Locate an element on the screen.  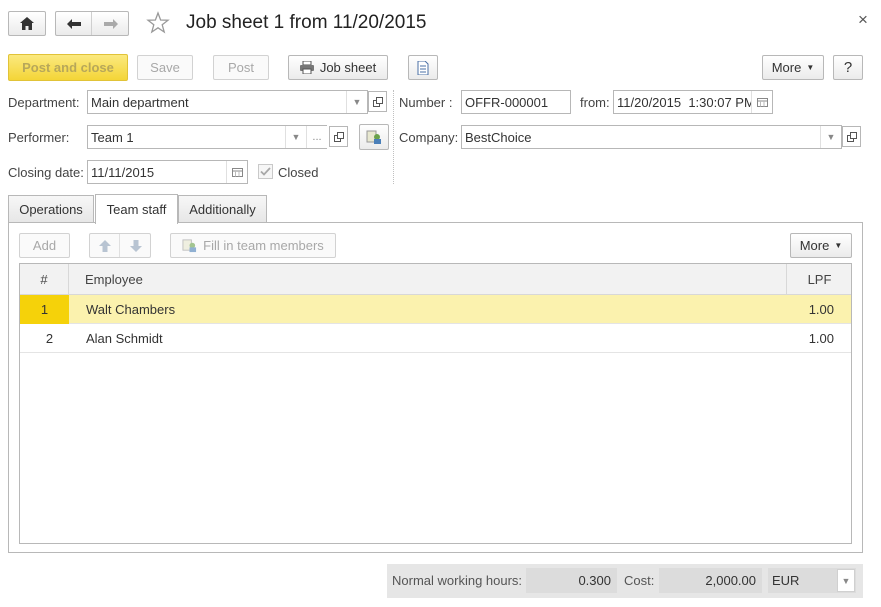
closed-label: Closed is located at coordinates (298, 172).